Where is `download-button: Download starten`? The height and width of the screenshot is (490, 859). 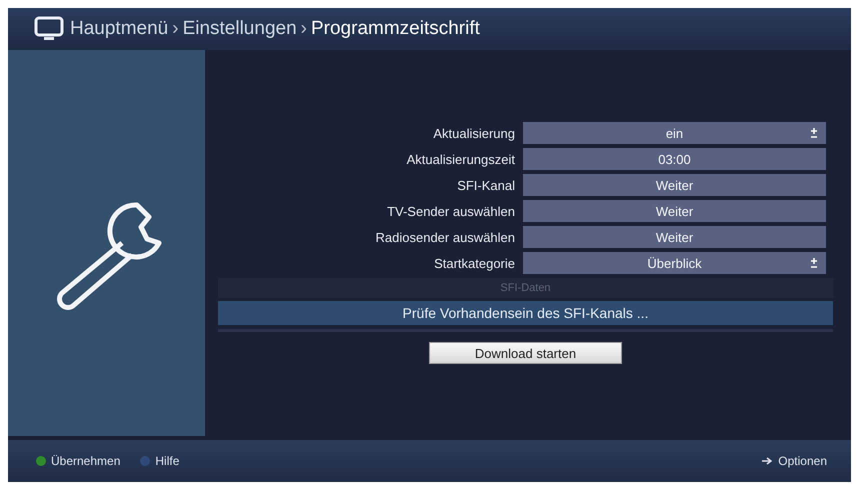 download-button: Download starten is located at coordinates (525, 353).